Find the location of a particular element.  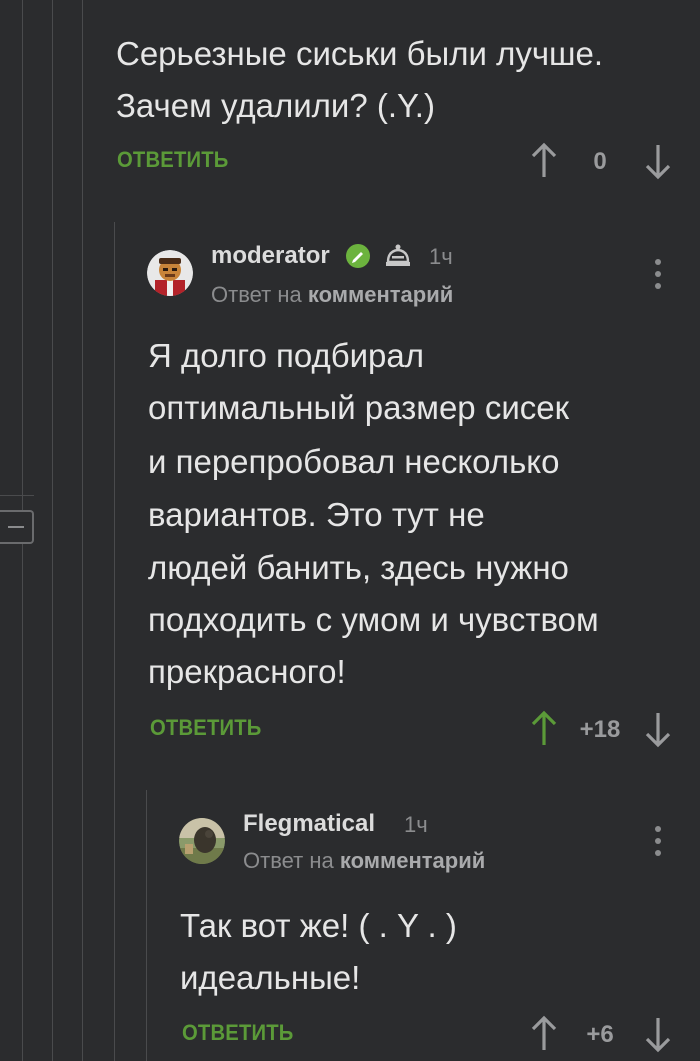

comment-text-line: Зачем удалили? (.Y.) is located at coordinates (275, 105).